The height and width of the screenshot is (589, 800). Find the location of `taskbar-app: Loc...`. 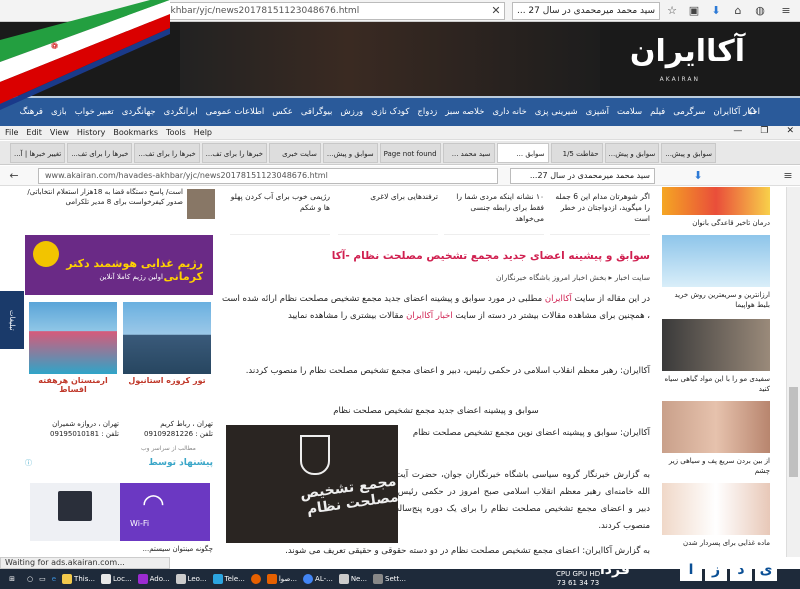

taskbar-app: Loc... is located at coordinates (116, 579).